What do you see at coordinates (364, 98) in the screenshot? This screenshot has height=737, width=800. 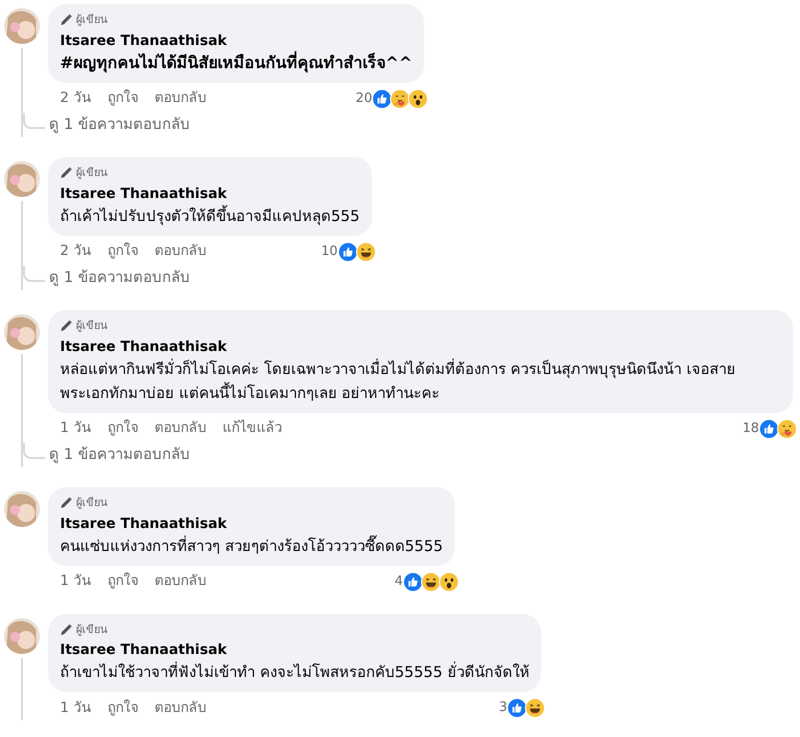 I see `reaction-count: 20` at bounding box center [364, 98].